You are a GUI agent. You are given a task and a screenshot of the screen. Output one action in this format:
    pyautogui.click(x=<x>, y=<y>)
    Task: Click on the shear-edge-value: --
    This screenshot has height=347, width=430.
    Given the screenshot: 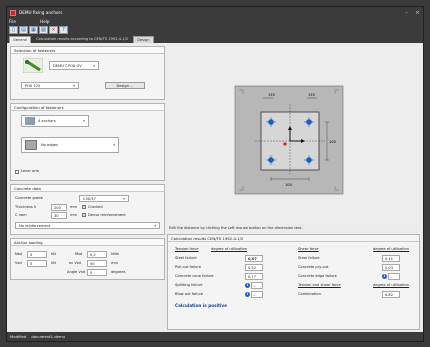 What is the action you would take?
    pyautogui.click(x=394, y=276)
    